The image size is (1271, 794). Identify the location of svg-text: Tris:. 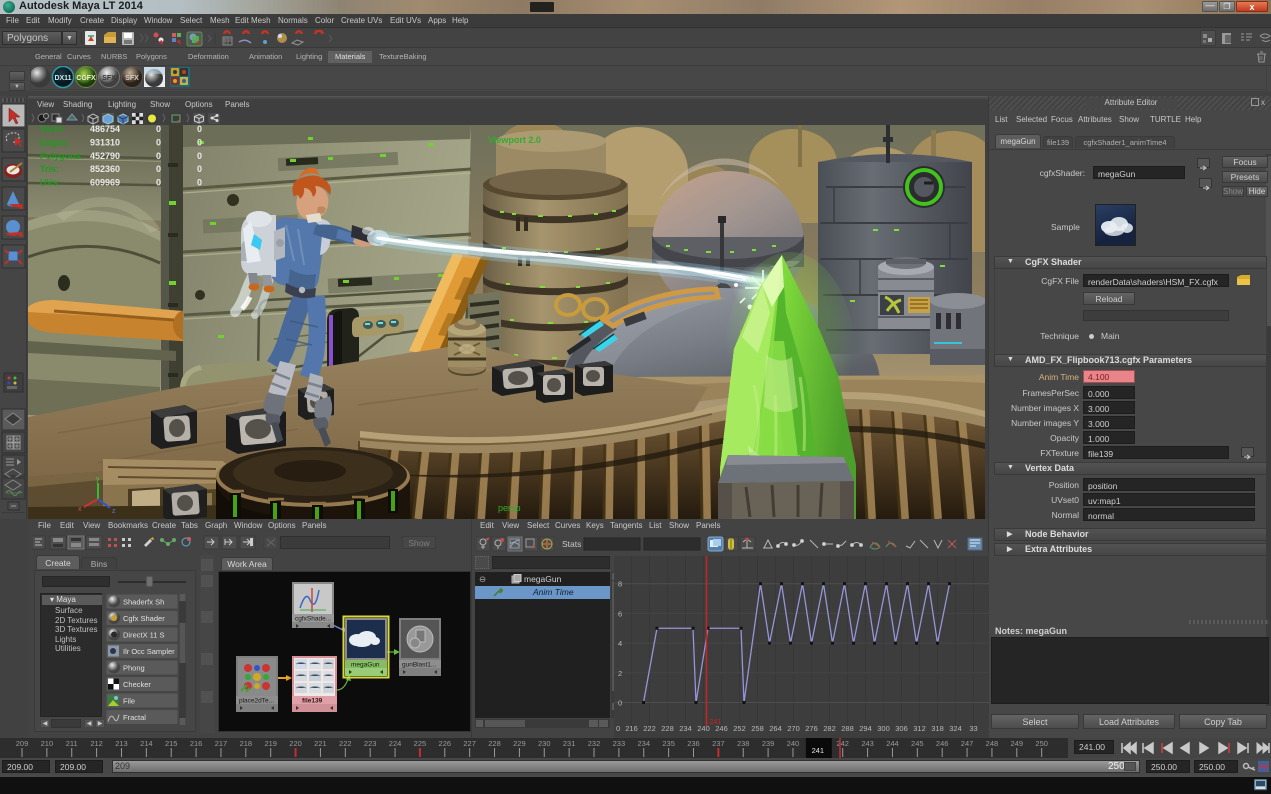
(49, 169).